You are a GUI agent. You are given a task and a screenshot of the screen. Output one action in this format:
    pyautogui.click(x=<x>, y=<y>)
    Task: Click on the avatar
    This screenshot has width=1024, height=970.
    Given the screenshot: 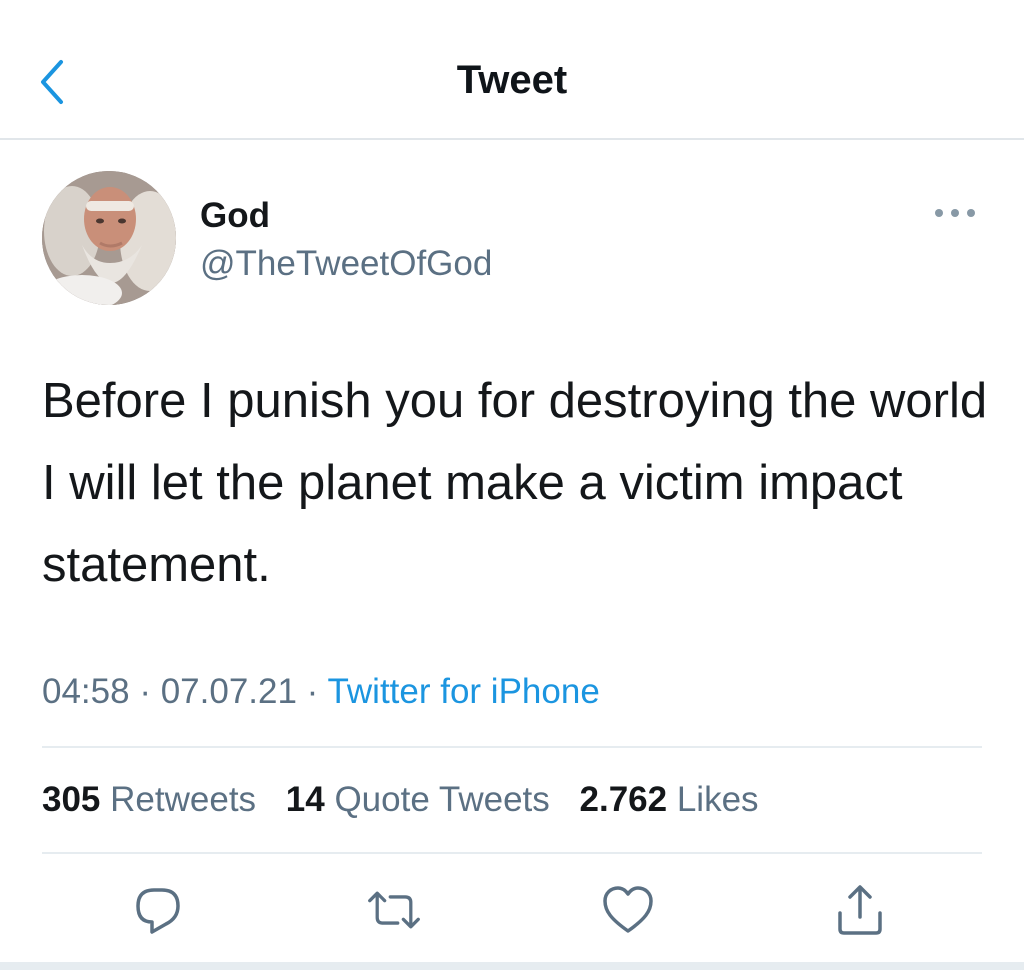 What is the action you would take?
    pyautogui.click(x=109, y=238)
    